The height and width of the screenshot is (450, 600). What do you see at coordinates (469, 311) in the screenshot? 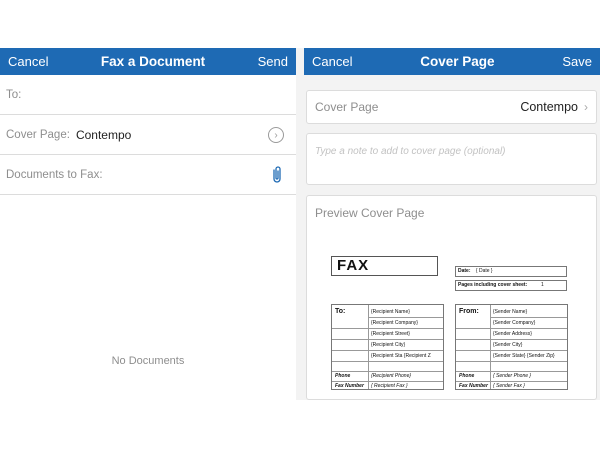
I see `from-header: From:` at bounding box center [469, 311].